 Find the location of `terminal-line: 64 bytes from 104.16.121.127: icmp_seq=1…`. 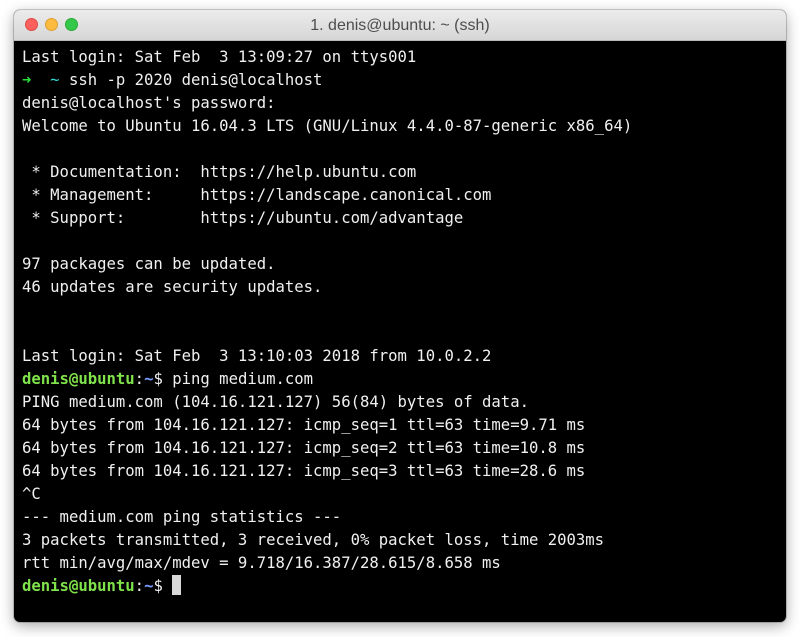

terminal-line: 64 bytes from 104.16.121.127: icmp_seq=1… is located at coordinates (304, 425).